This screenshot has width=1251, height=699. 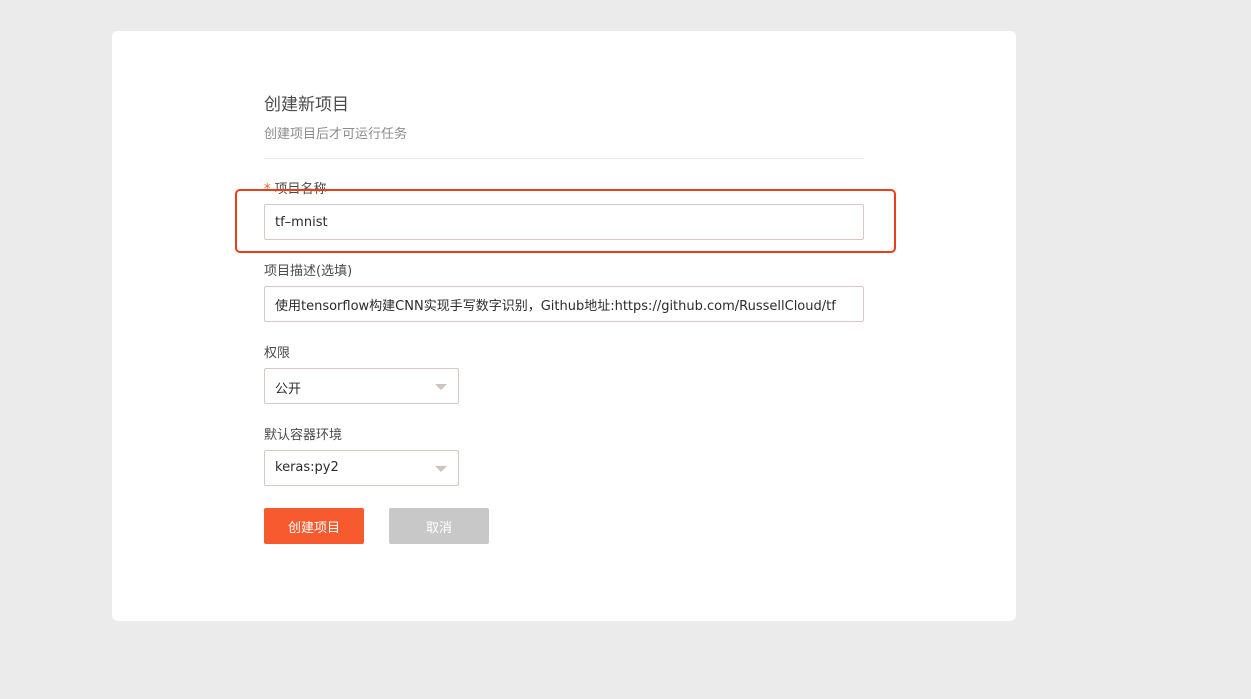 I want to click on create-project-button: 创建项目, so click(x=314, y=526).